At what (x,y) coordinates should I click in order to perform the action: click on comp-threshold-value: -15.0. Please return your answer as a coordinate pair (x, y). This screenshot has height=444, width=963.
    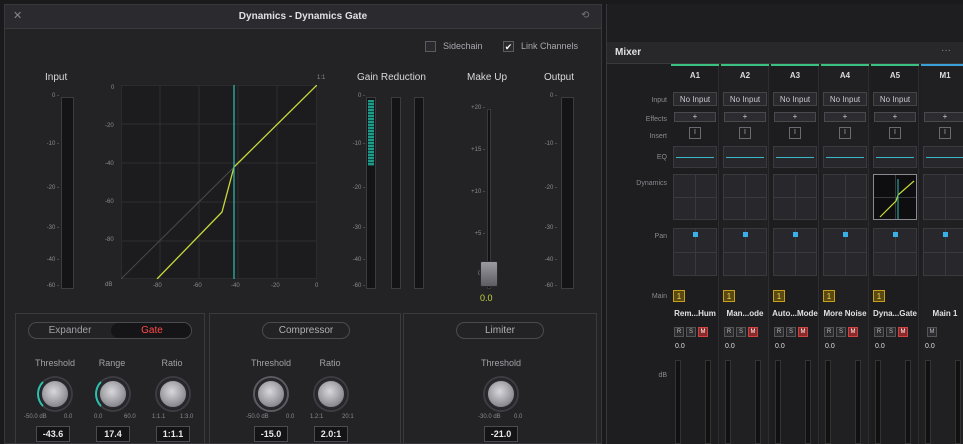
    Looking at the image, I should click on (271, 434).